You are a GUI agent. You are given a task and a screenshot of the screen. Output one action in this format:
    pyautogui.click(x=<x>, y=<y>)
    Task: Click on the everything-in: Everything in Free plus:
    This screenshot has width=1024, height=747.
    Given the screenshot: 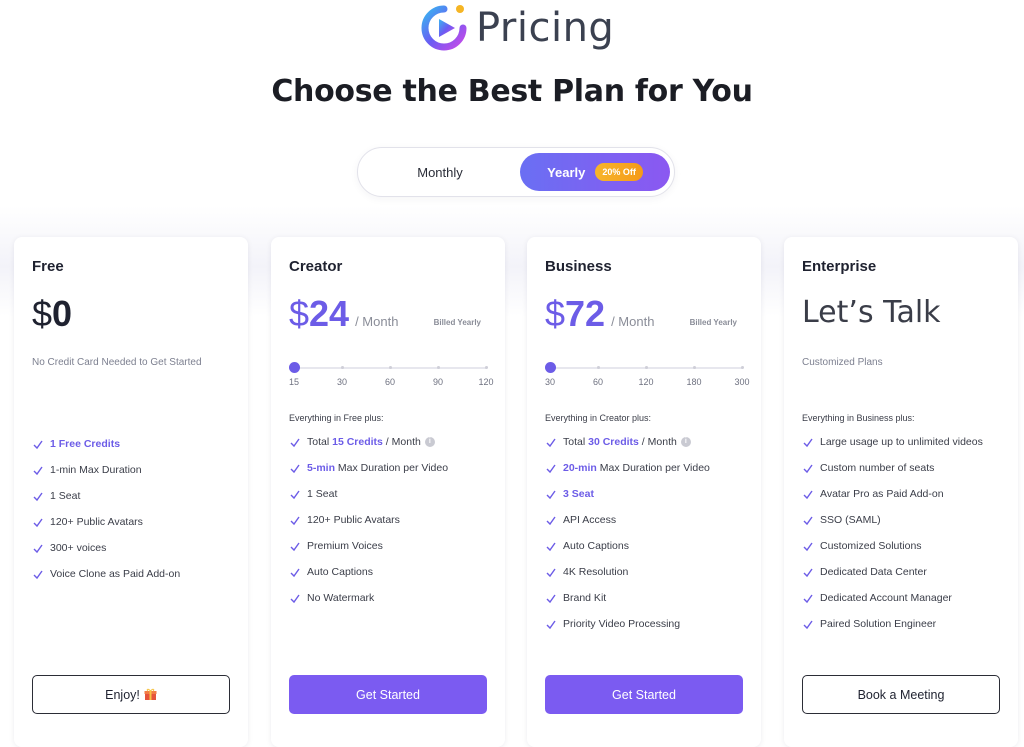 What is the action you would take?
    pyautogui.click(x=336, y=418)
    